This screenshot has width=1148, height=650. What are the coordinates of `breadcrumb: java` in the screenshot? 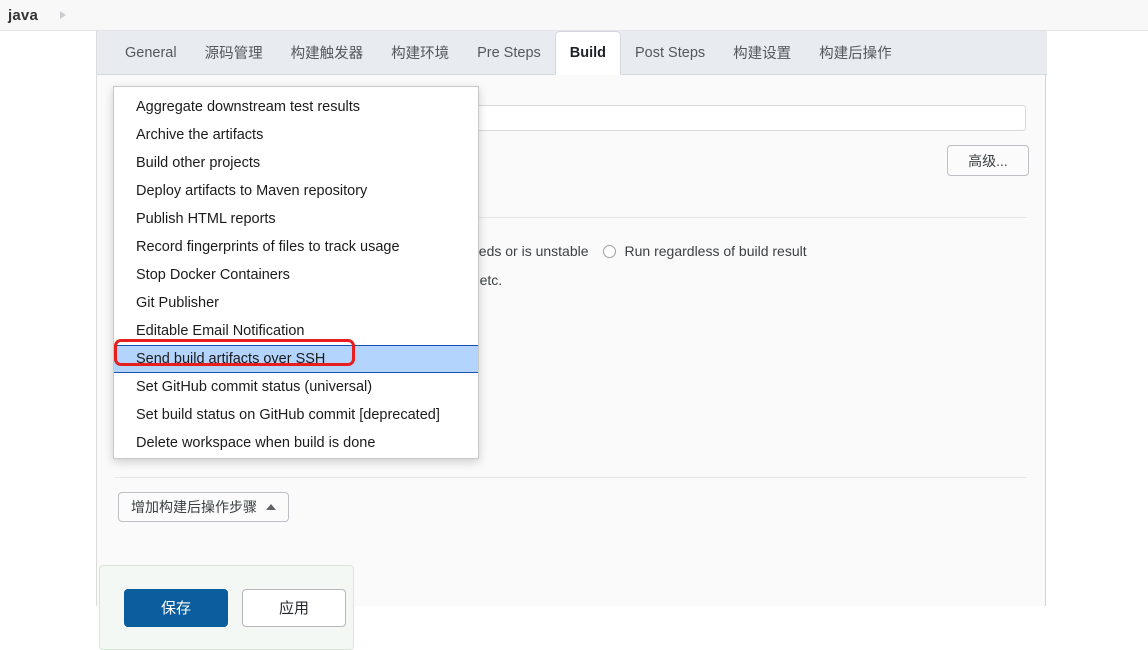 It's located at (574, 15).